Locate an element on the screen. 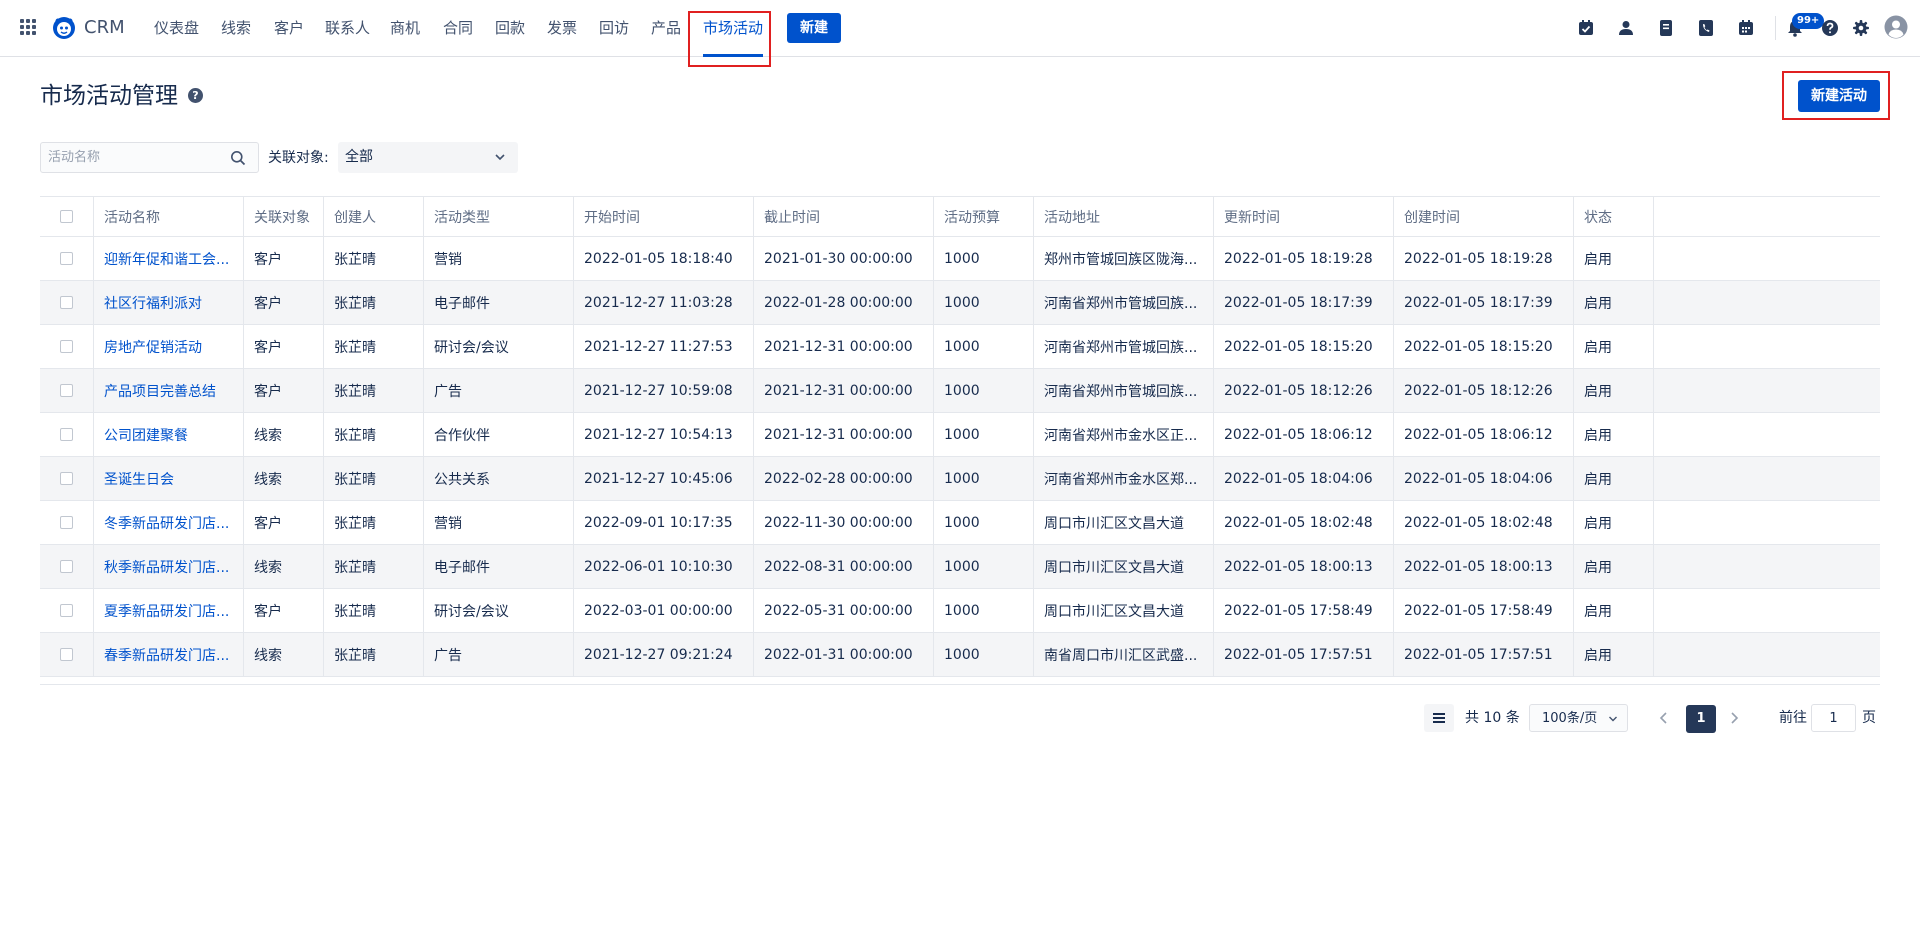  cell-activity-name: 公司团建聚餐 is located at coordinates (169, 434).